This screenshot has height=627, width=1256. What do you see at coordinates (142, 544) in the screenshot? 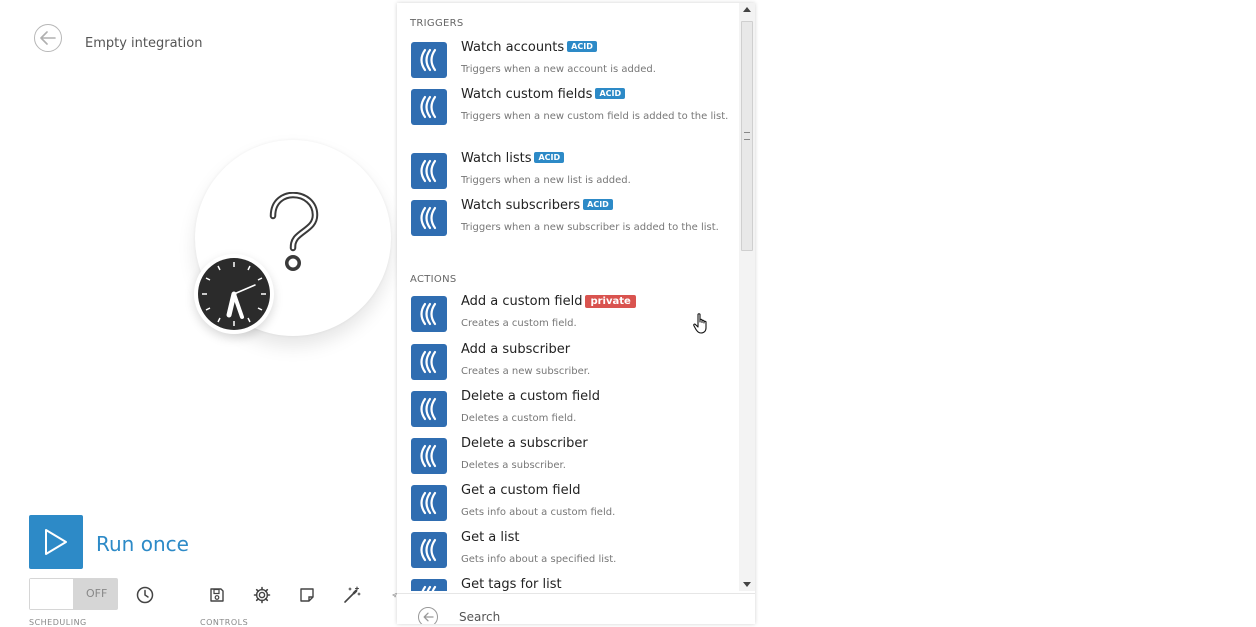
I see `run-once-label: Run once` at bounding box center [142, 544].